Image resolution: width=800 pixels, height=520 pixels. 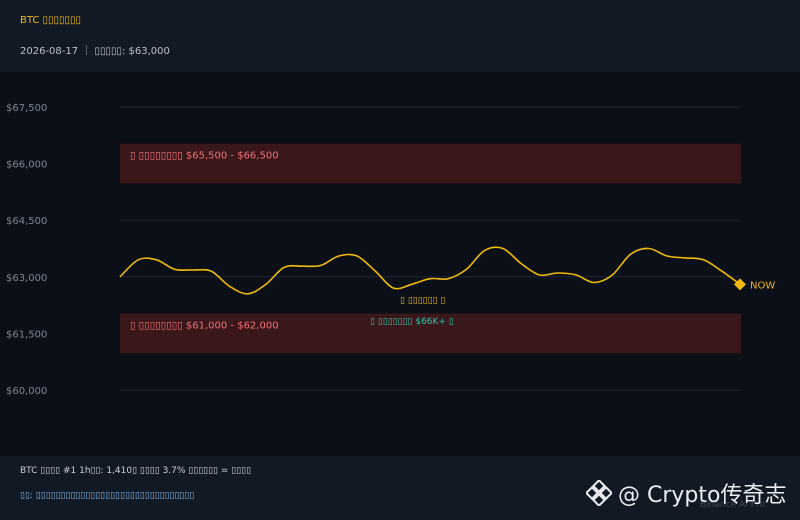 What do you see at coordinates (599, 493) in the screenshot?
I see `binance-logo-icon` at bounding box center [599, 493].